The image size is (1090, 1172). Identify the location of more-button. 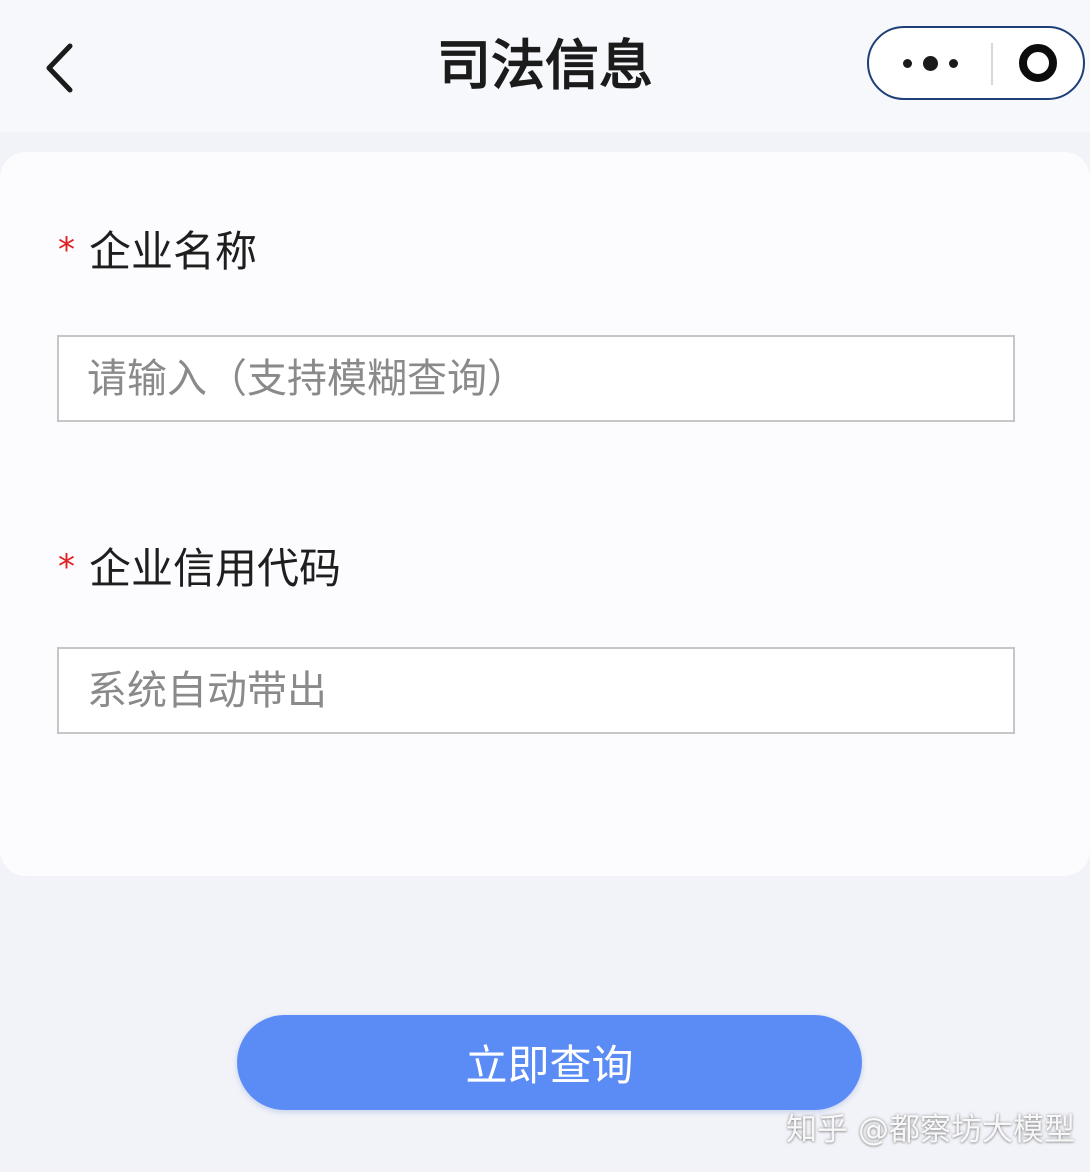
(930, 63).